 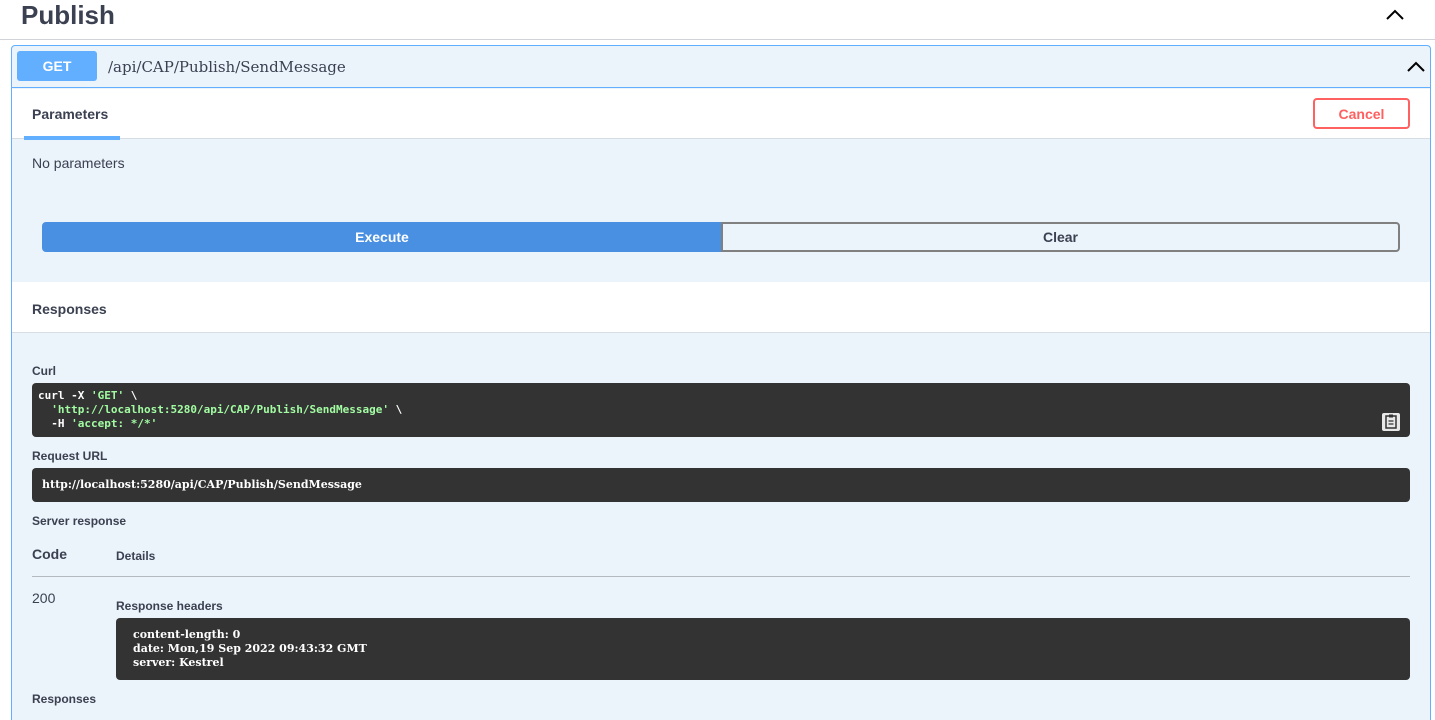 What do you see at coordinates (1361, 113) in the screenshot?
I see `cancel-button: Cancel` at bounding box center [1361, 113].